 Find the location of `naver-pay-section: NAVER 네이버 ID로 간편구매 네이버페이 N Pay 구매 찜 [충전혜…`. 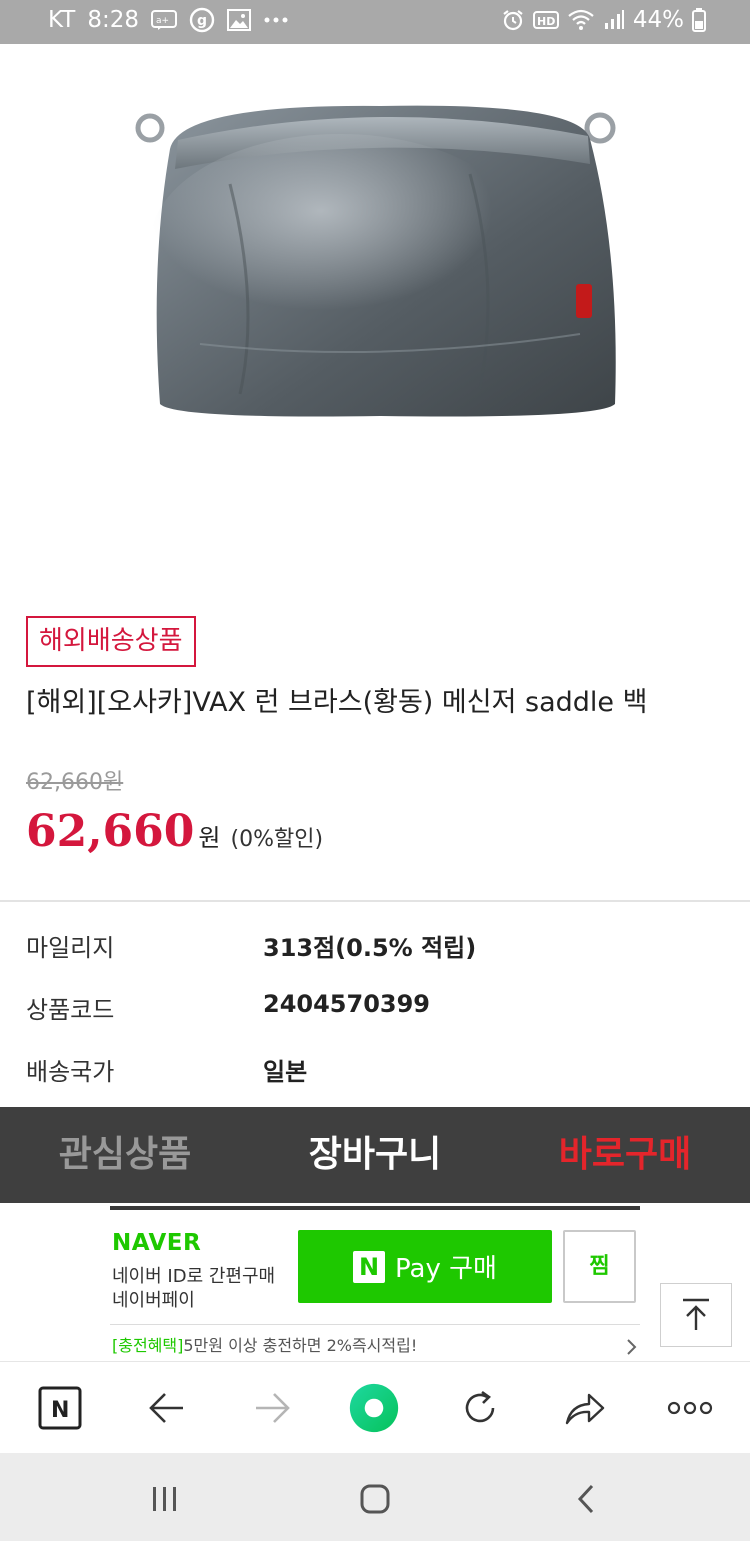

naver-pay-section: NAVER 네이버 ID로 간편구매 네이버페이 N Pay 구매 찜 [충전혜… is located at coordinates (375, 1282).